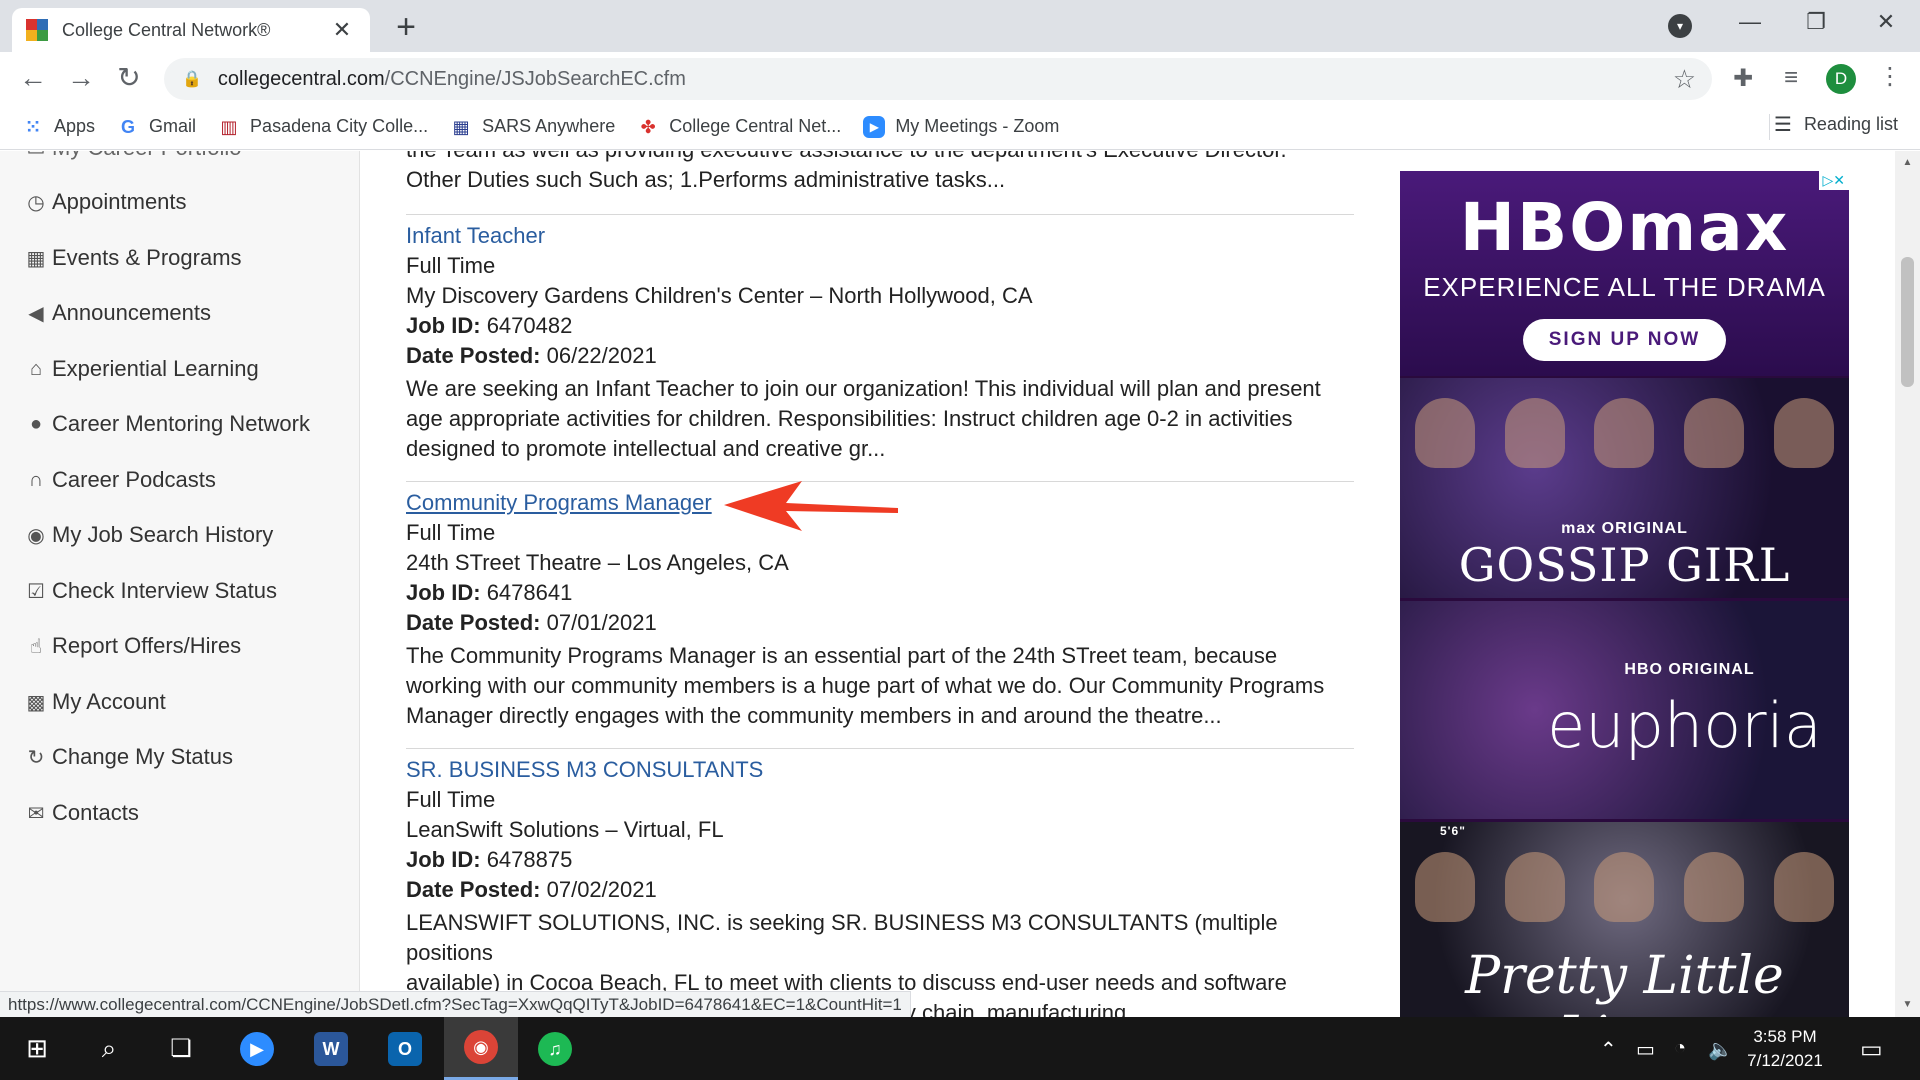 This screenshot has height=1080, width=1920. I want to click on sidebar-item-label: My Account, so click(109, 701).